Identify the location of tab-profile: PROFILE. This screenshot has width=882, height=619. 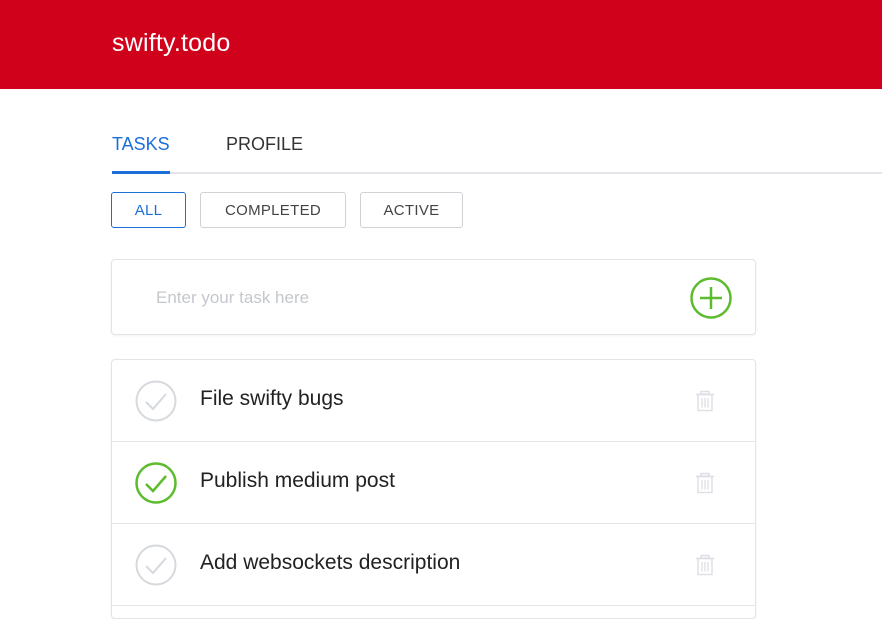
(264, 144).